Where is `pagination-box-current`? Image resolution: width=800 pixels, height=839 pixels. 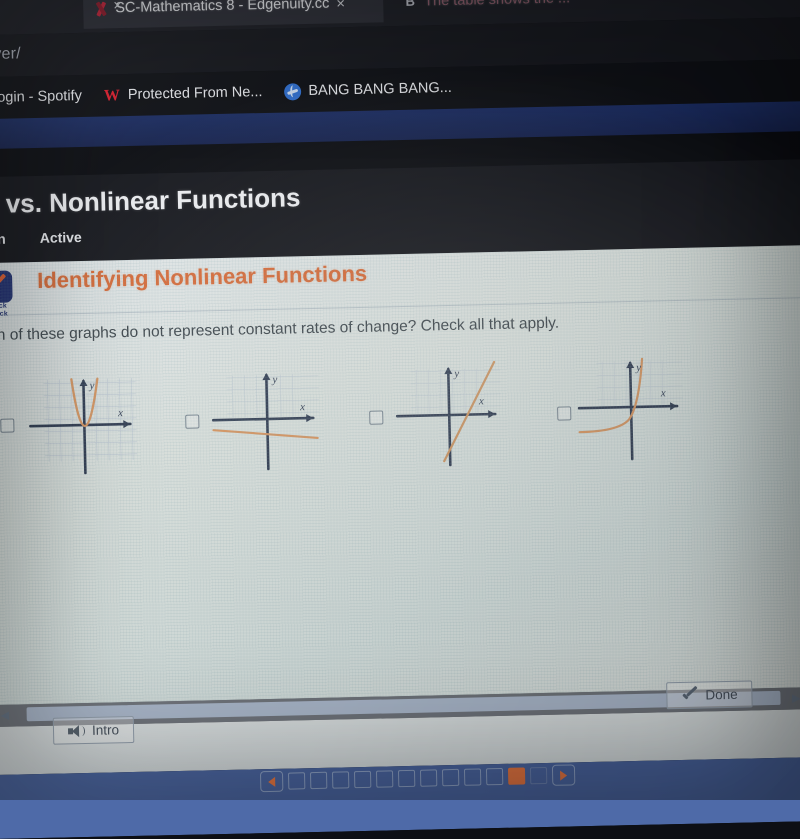 pagination-box-current is located at coordinates (516, 776).